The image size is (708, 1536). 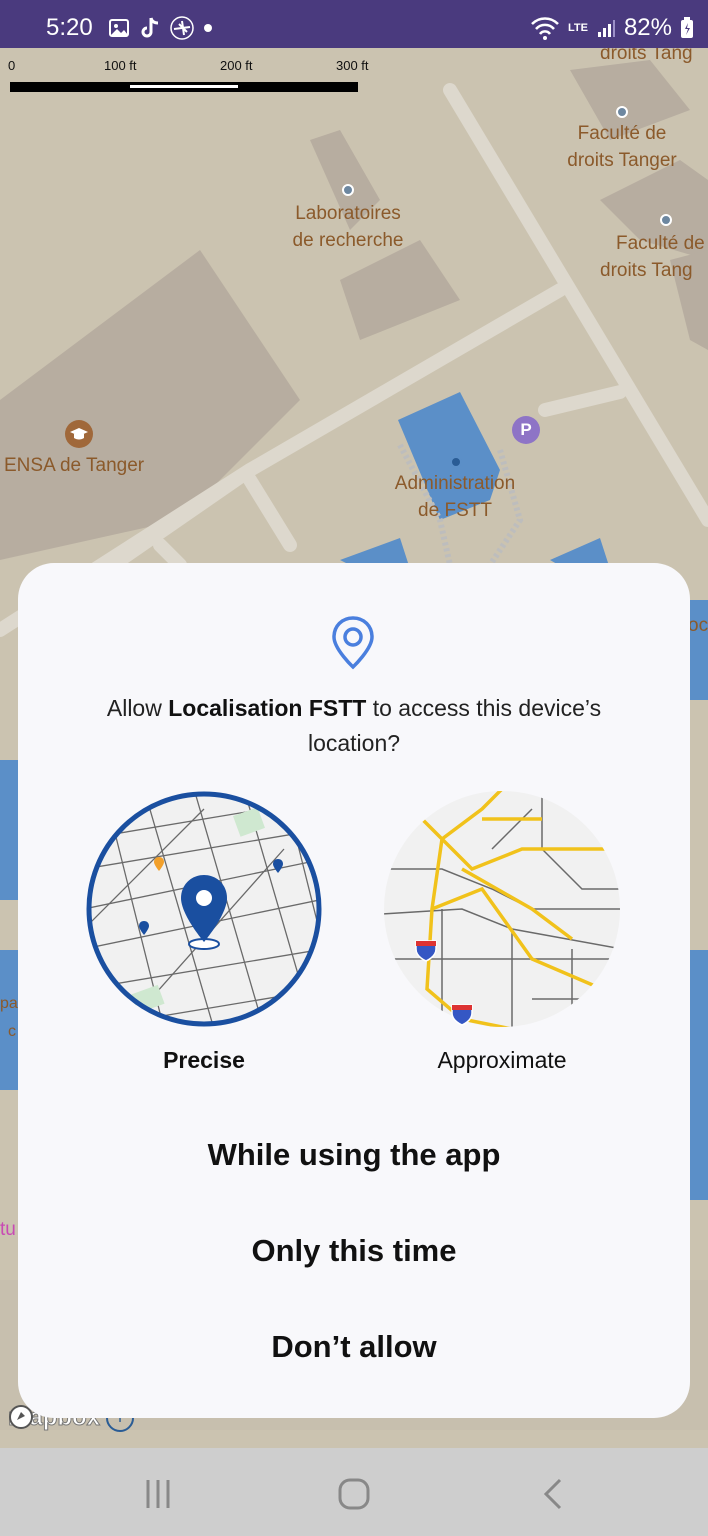 What do you see at coordinates (455, 483) in the screenshot?
I see `label-line: Administration` at bounding box center [455, 483].